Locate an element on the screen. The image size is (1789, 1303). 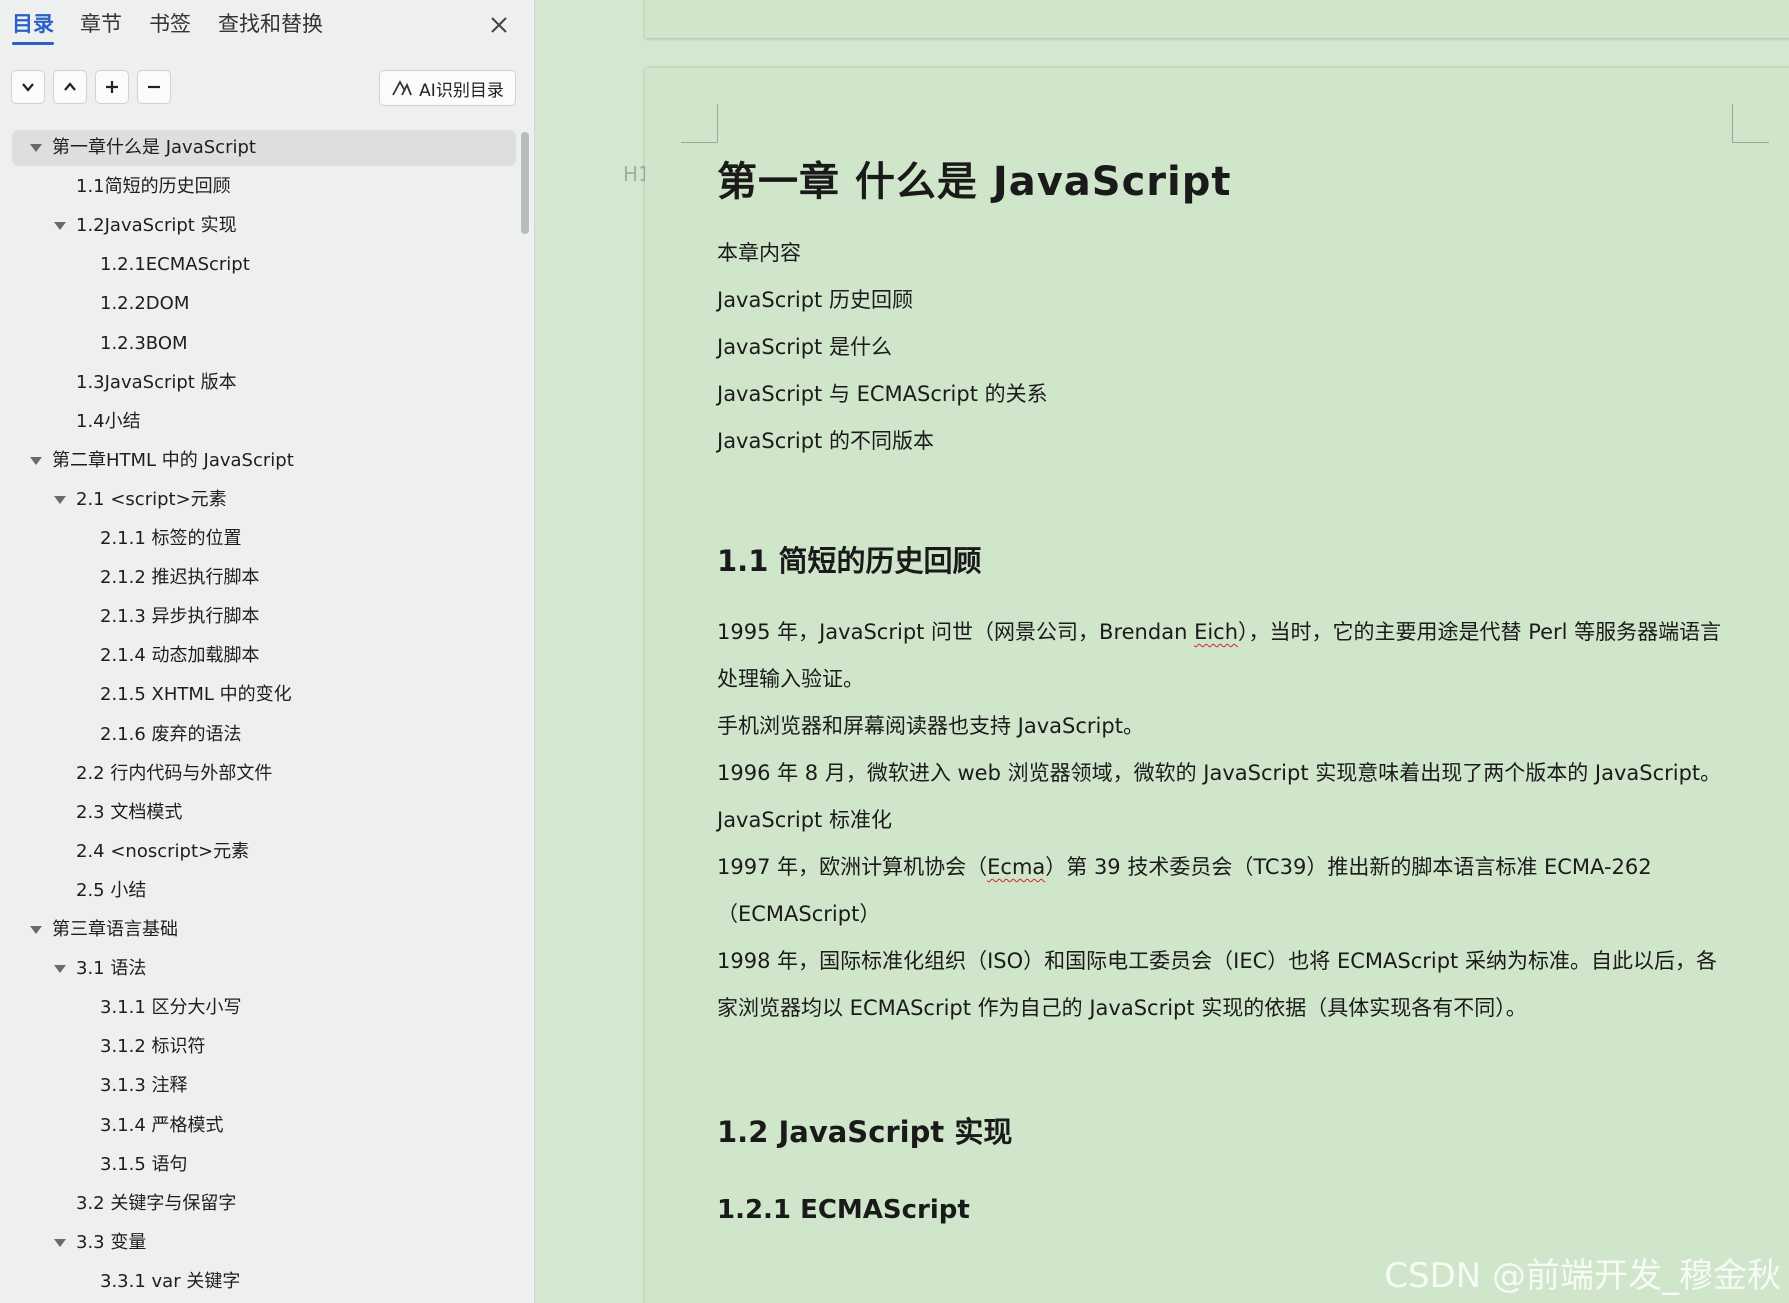
plus-icon is located at coordinates (112, 87).